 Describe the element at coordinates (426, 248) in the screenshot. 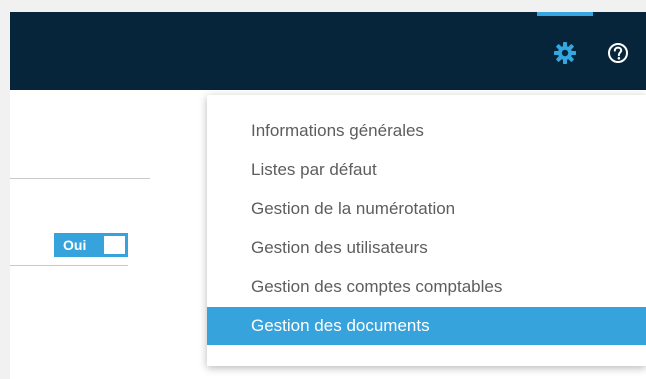

I see `menu-item-gestion-utilisateurs: Gestion des utilisateurs` at that location.